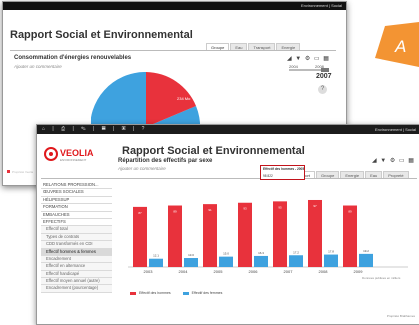 This screenshot has height=325, width=419. Describe the element at coordinates (73, 58) in the screenshot. I see `chart-title: Consommation d'énergies renouvelables` at that location.